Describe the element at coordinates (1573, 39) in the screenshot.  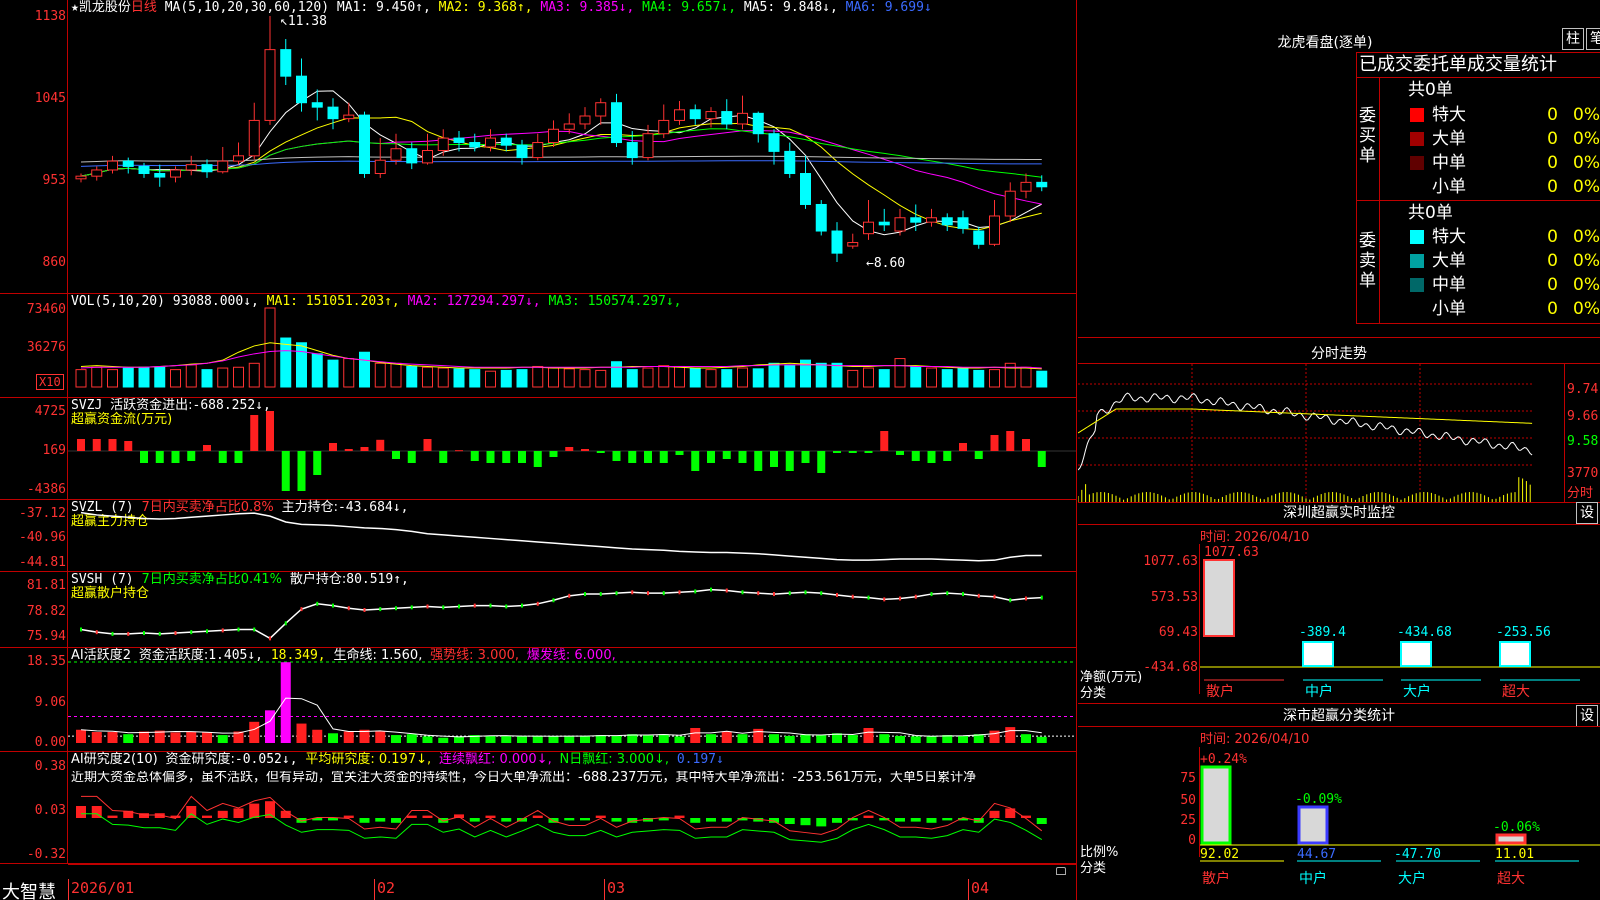
I see `bar-mode-button: 柱` at that location.